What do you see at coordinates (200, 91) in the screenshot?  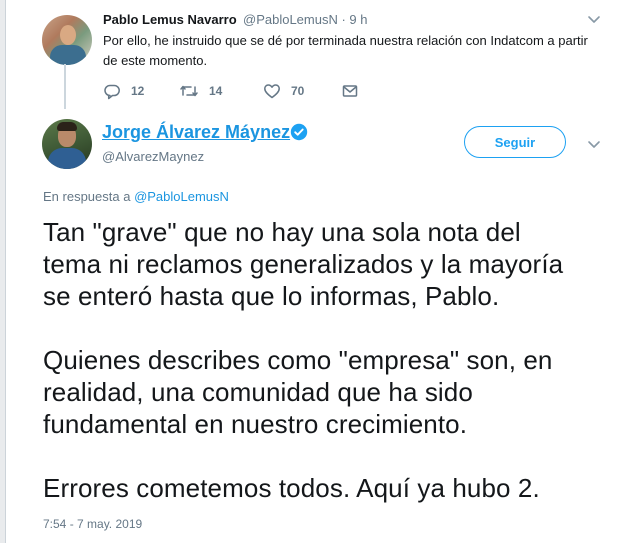 I see `retweet-button: 14` at bounding box center [200, 91].